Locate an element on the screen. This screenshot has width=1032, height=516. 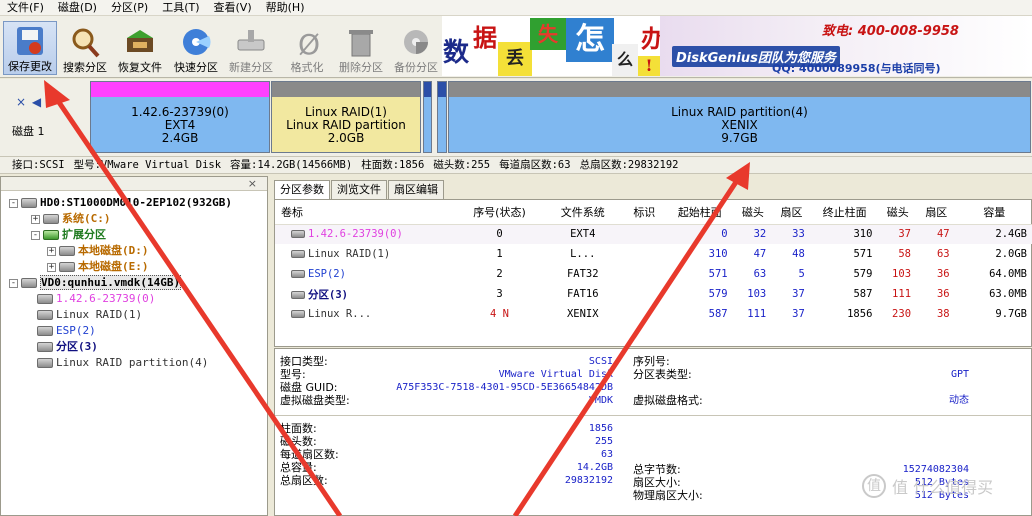
info-label: 每道扇区数: is located at coordinates (309, 454).